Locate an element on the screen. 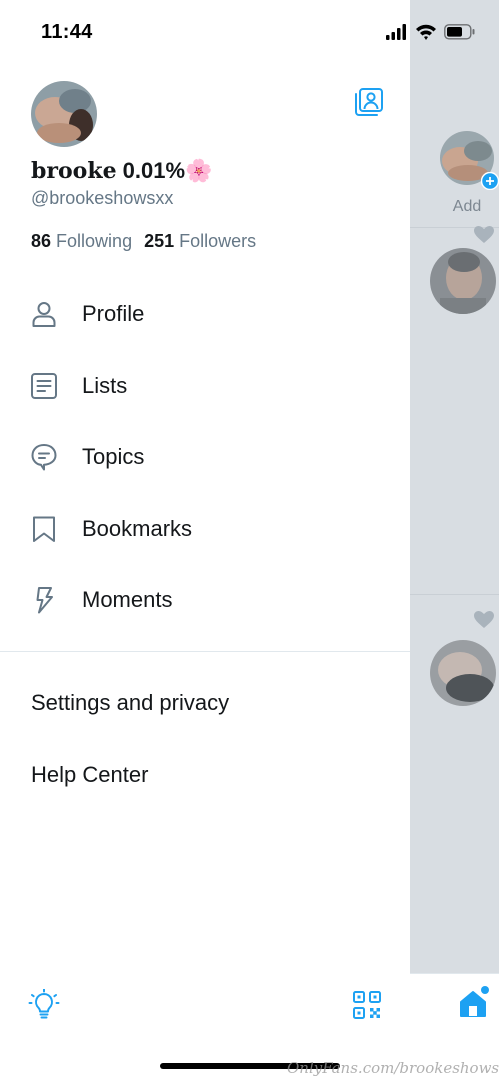  status-icons is located at coordinates (430, 32).